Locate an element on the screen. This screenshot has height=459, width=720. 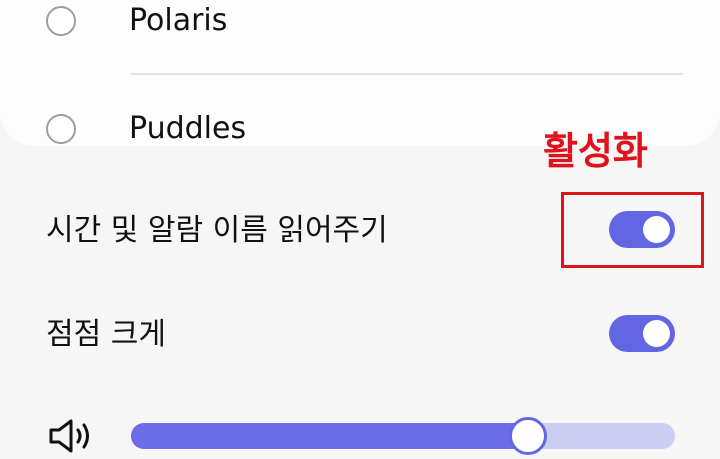
slider-fill is located at coordinates (329, 436).